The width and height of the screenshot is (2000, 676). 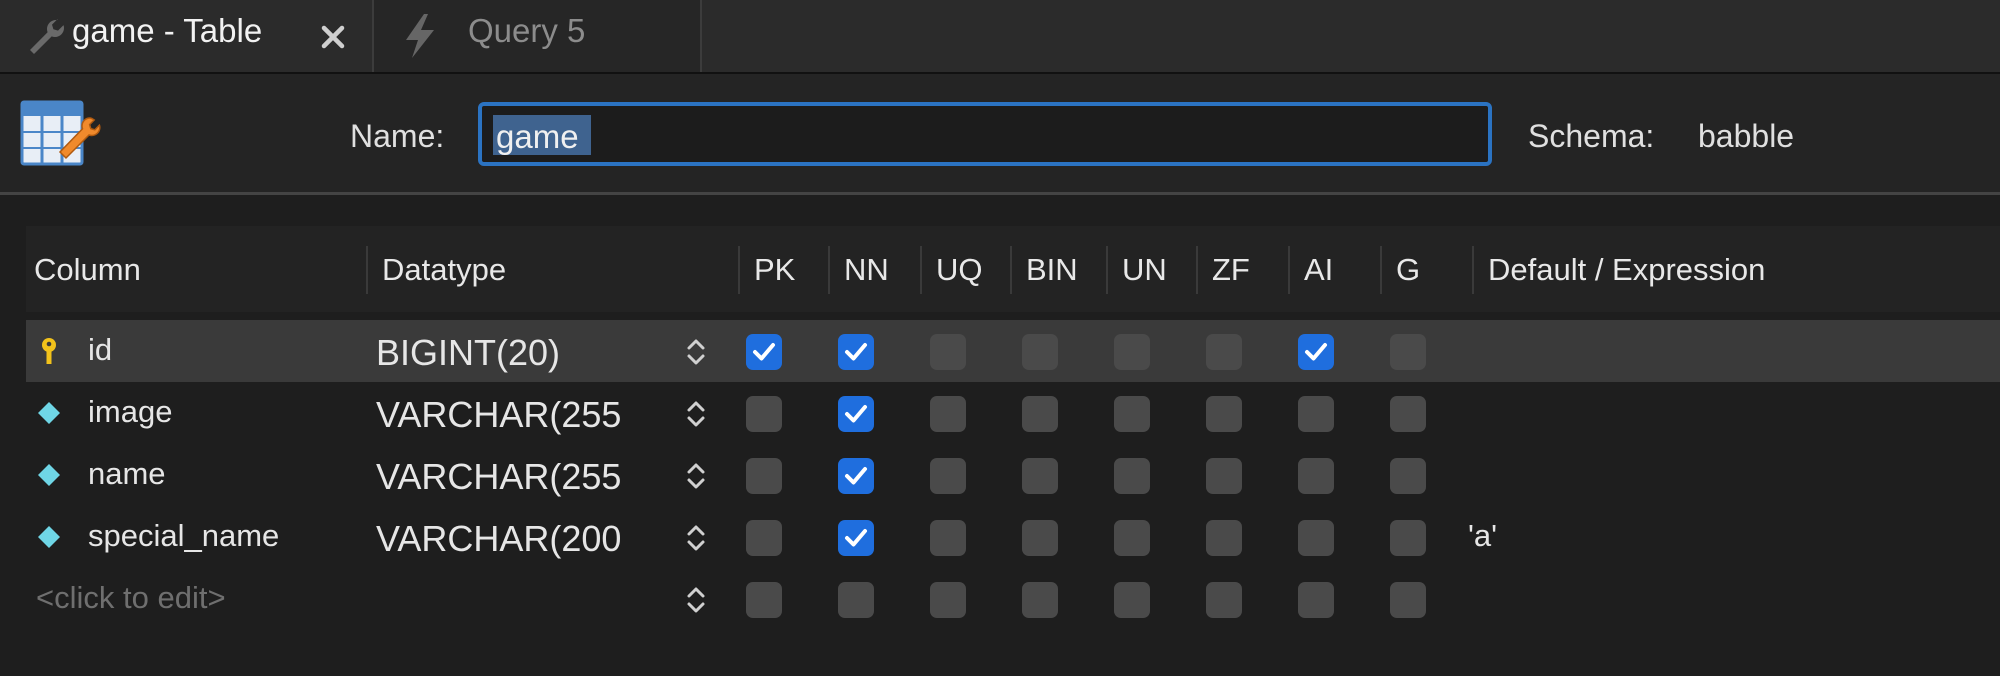 What do you see at coordinates (131, 598) in the screenshot?
I see `click-to-edit-cell: <click to edit>` at bounding box center [131, 598].